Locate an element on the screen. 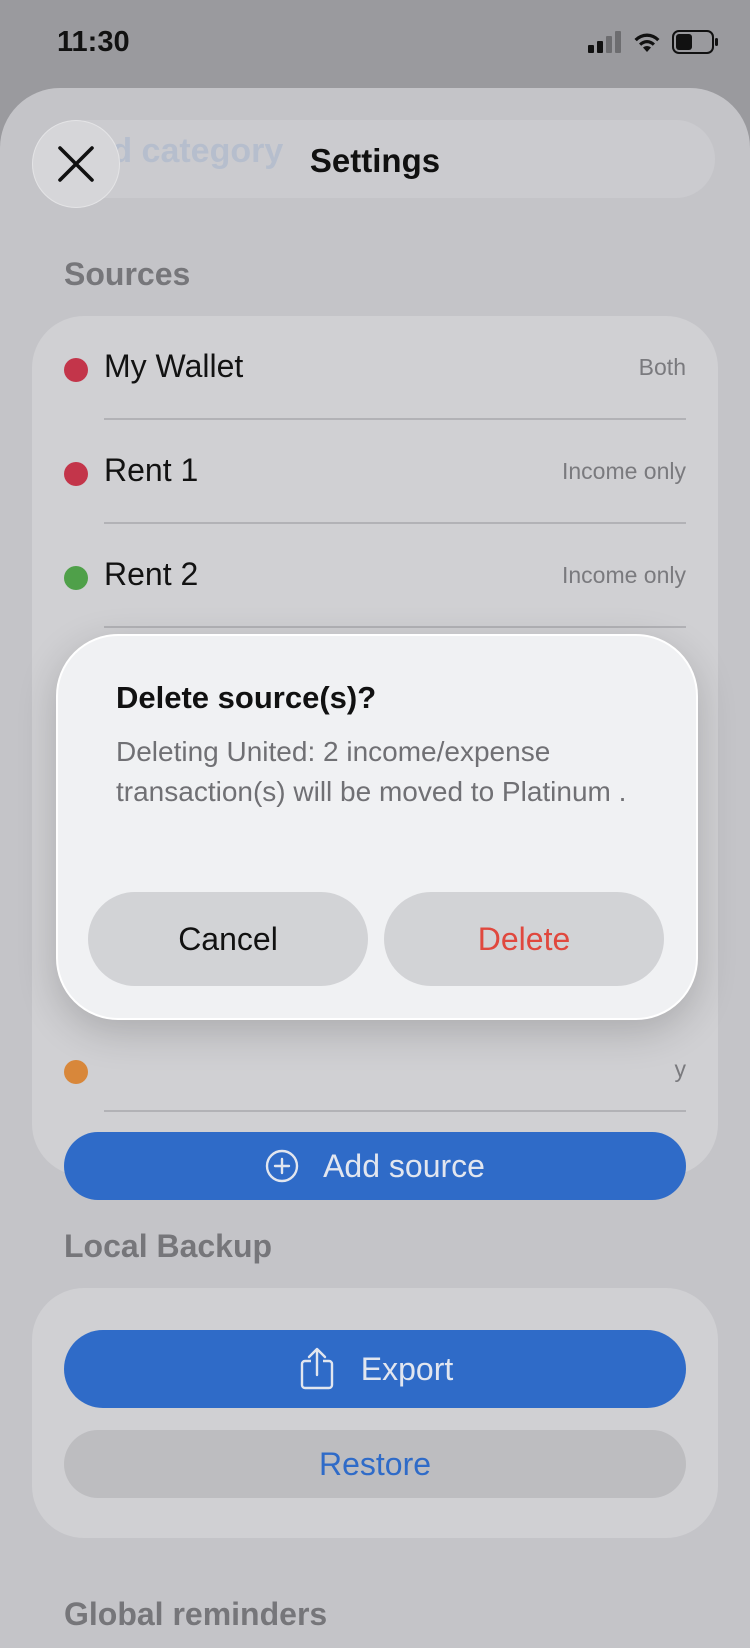  wifi-icon is located at coordinates (647, 42).